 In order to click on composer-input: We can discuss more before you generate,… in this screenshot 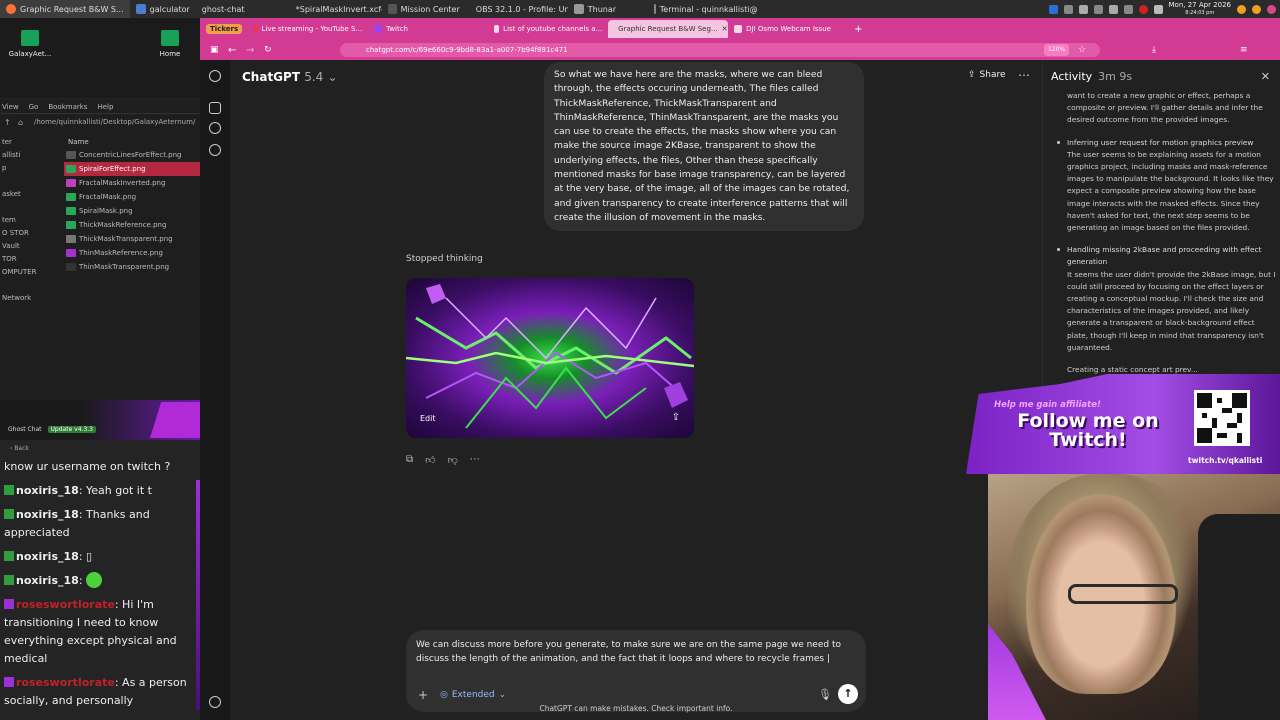, I will do `click(636, 652)`.